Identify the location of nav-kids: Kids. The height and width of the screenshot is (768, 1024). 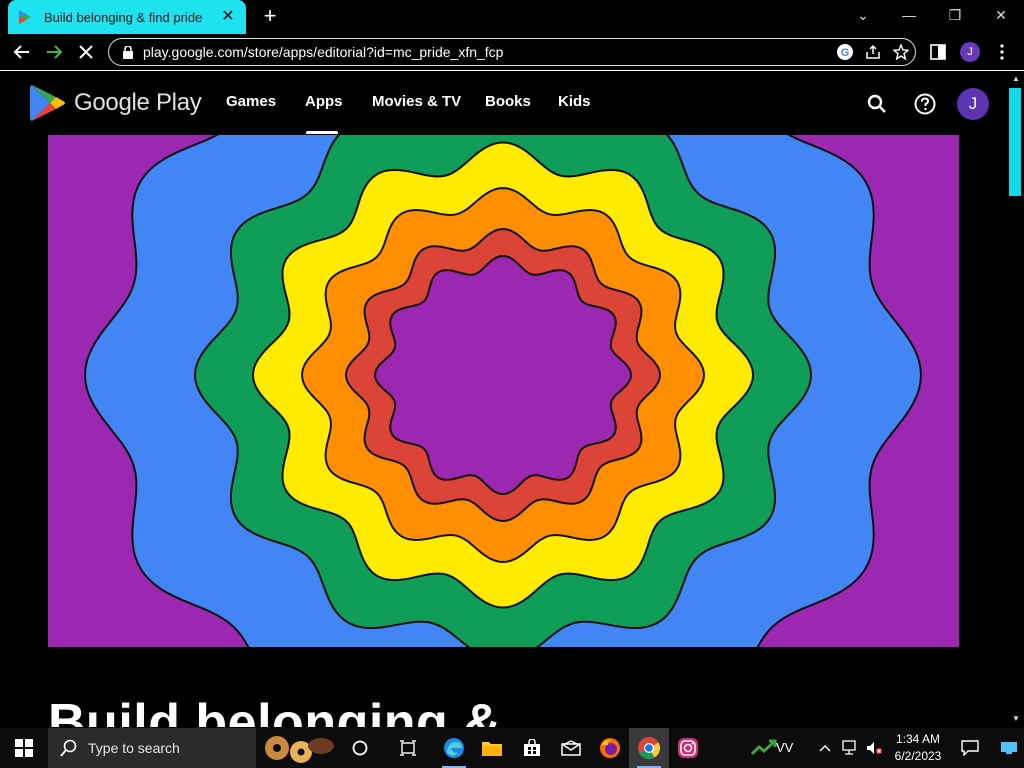
(574, 101).